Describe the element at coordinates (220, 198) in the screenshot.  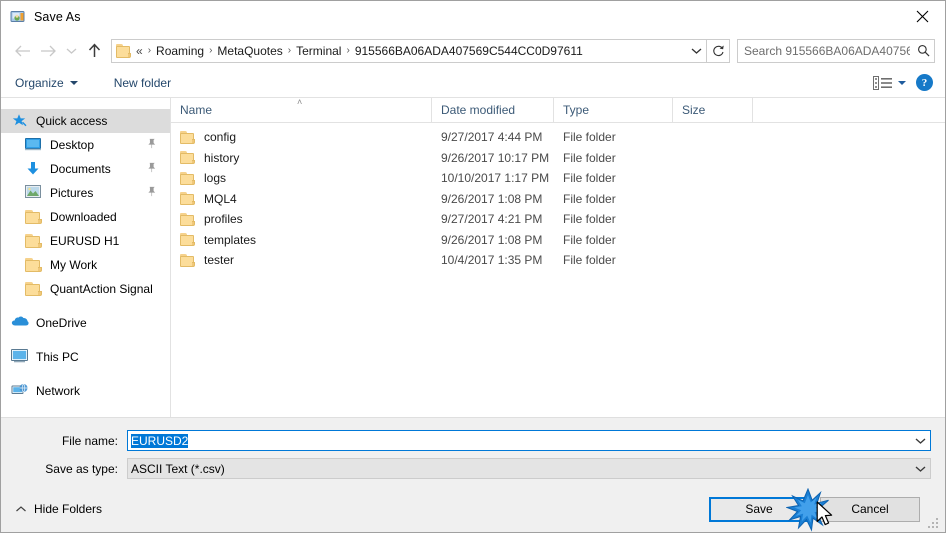
I see `file-name: MQL4` at that location.